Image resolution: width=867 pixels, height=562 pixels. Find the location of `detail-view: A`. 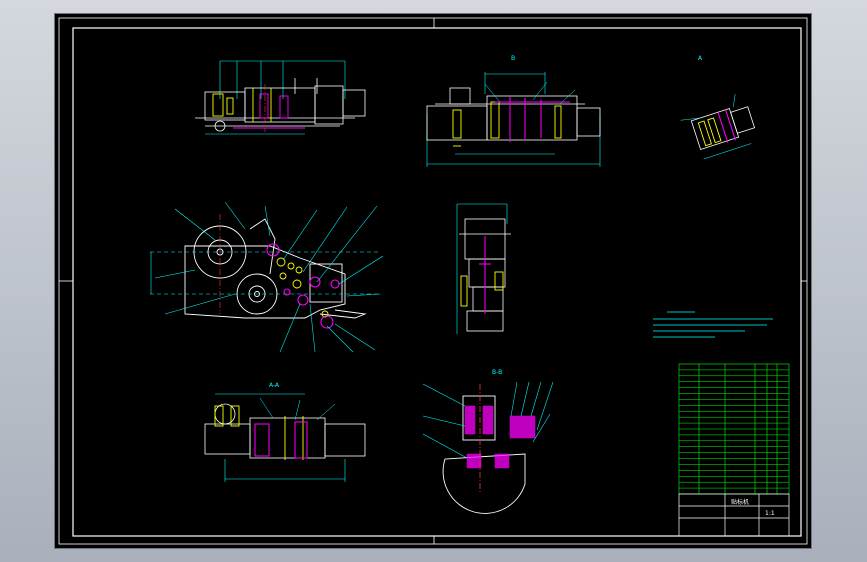

detail-view: A is located at coordinates (718, 107).